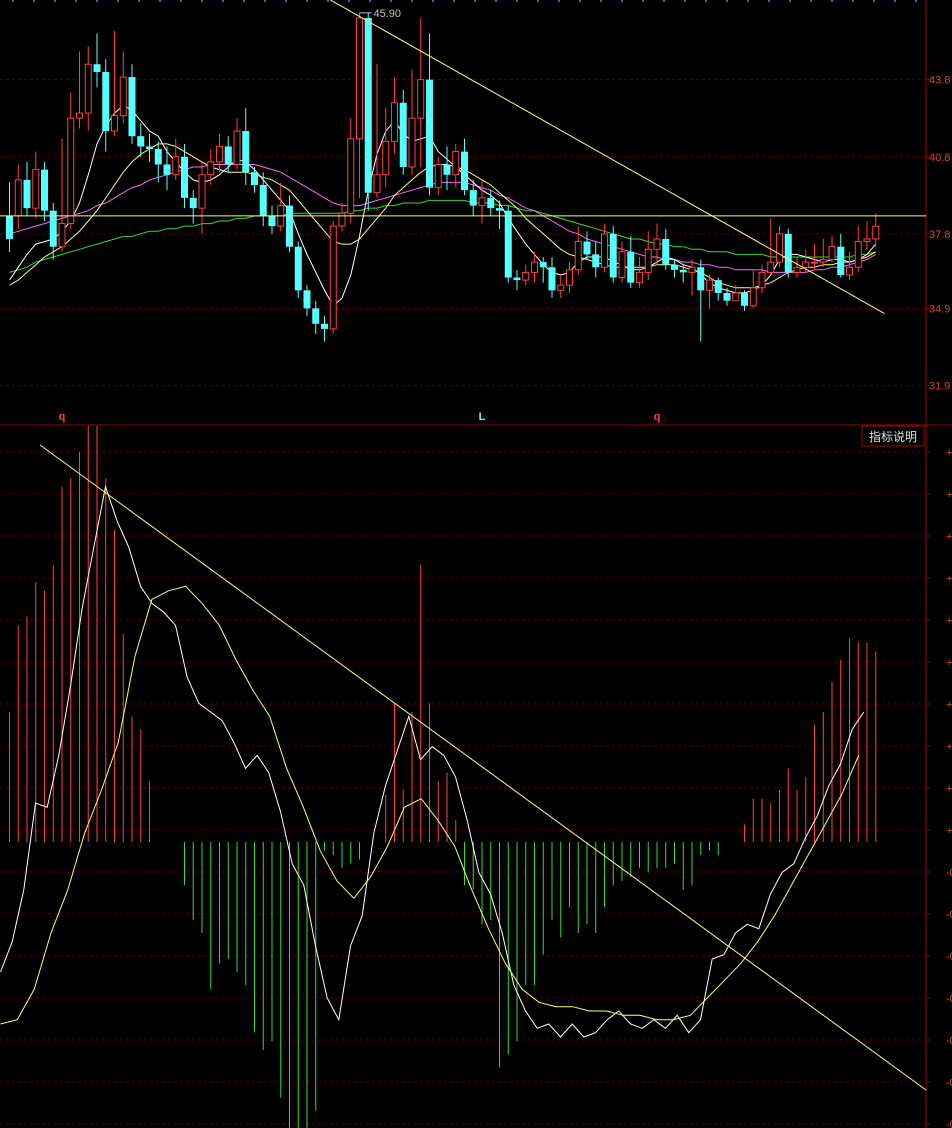 The height and width of the screenshot is (1128, 952). I want to click on ma20-line, so click(443, 218).